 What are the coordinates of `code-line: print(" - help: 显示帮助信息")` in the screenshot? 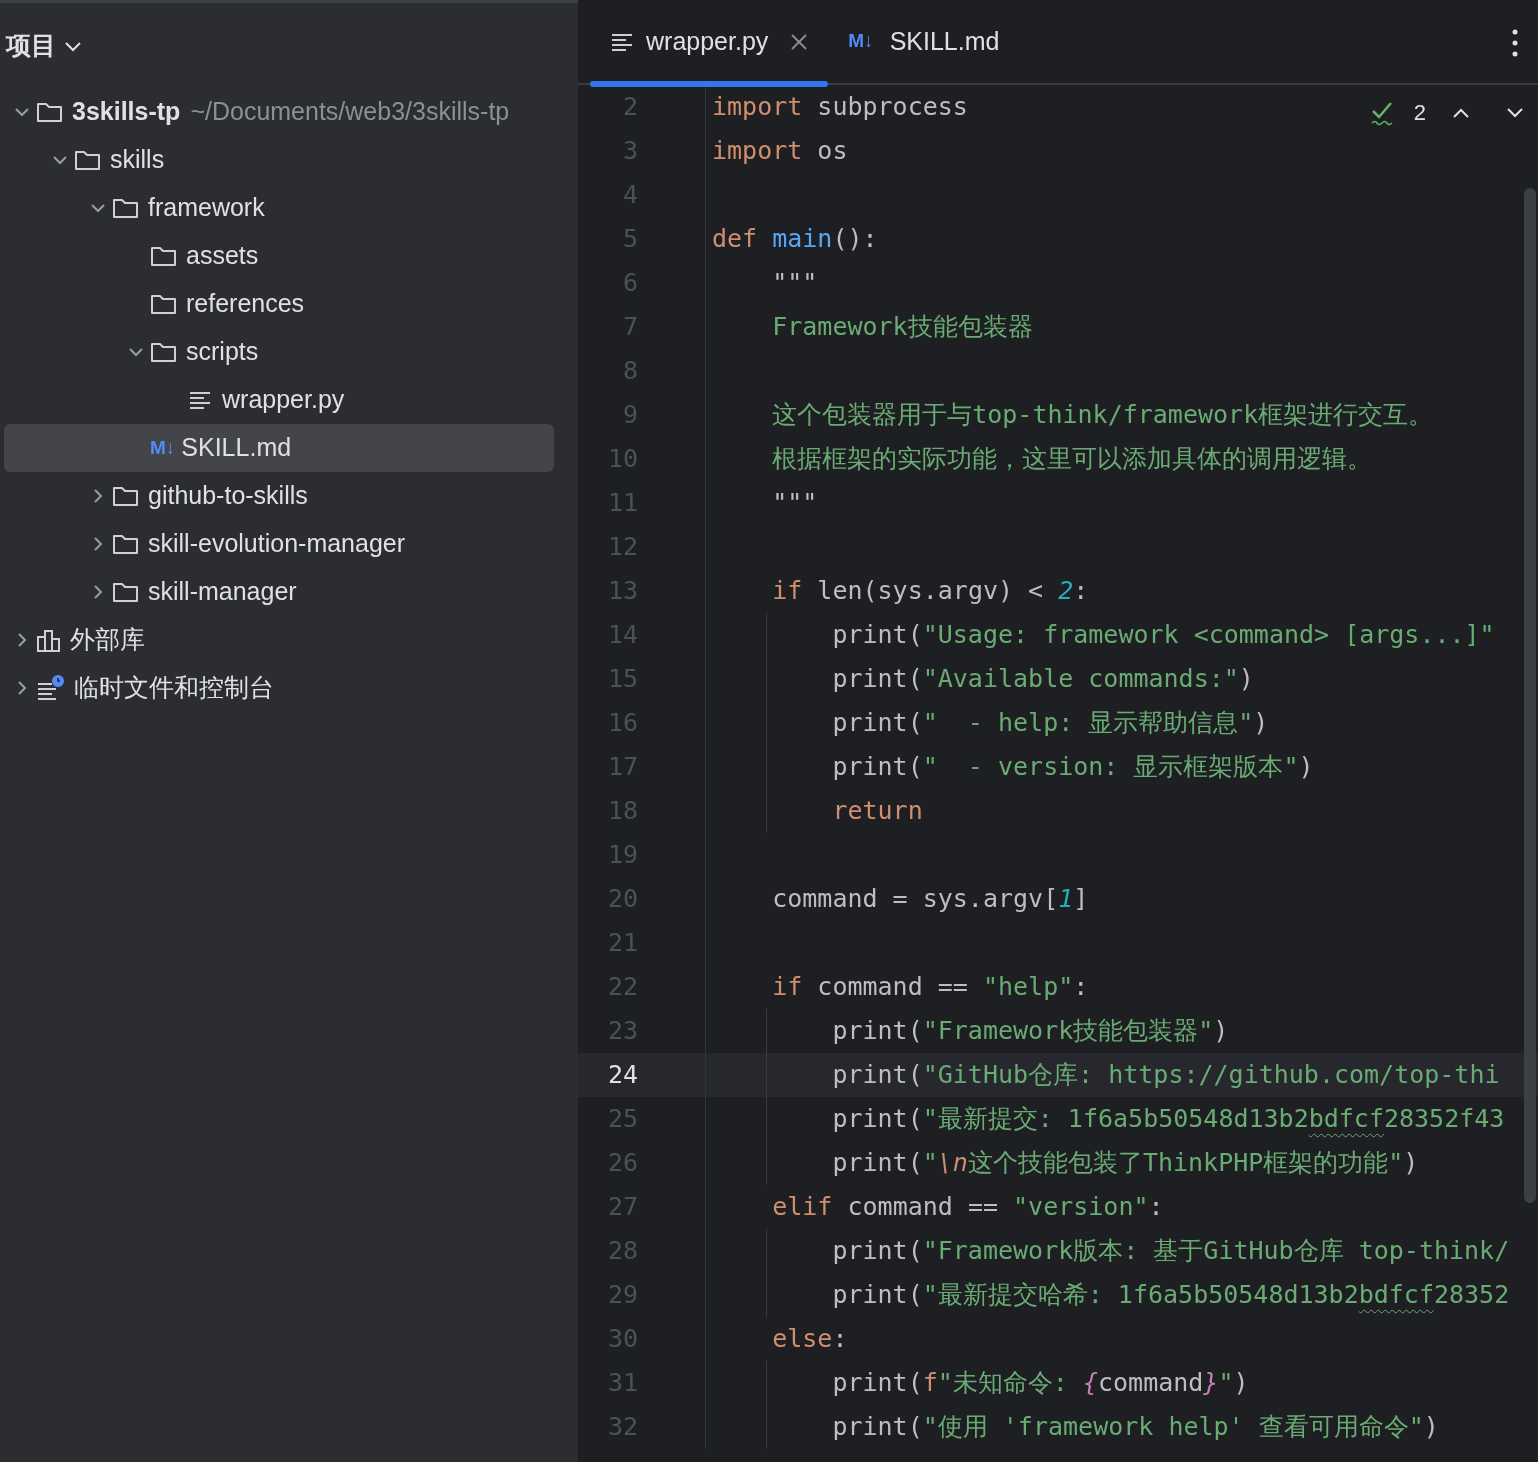 It's located at (1050, 723).